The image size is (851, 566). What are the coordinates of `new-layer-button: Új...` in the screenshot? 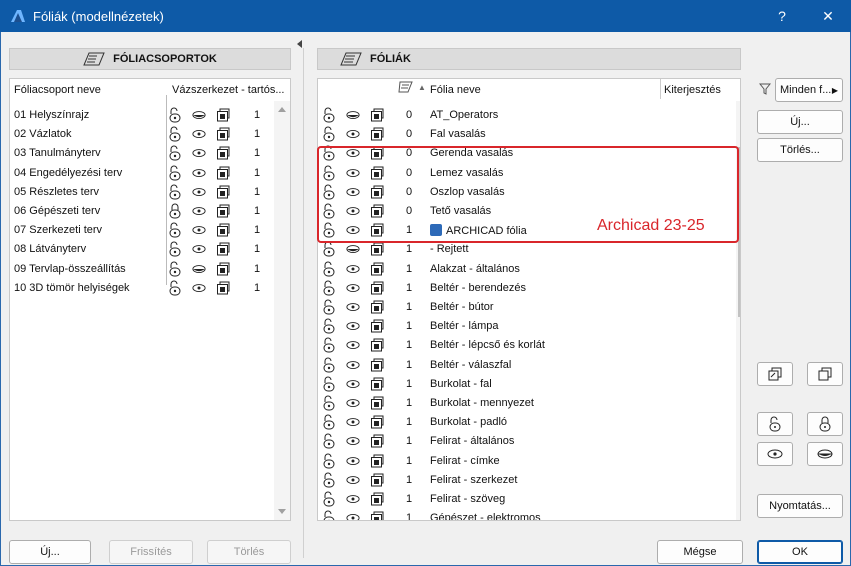 It's located at (800, 122).